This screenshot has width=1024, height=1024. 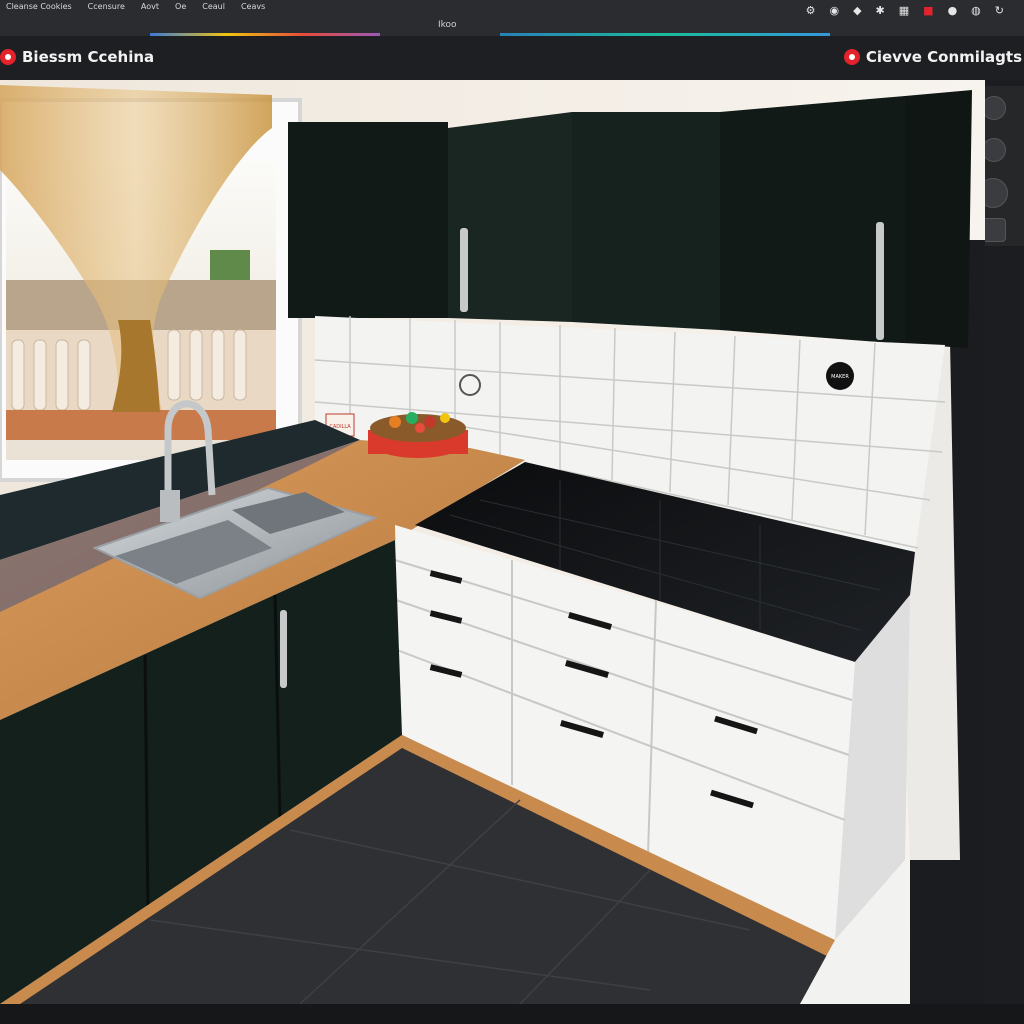 I want to click on menu-item: Ceaul, so click(x=213, y=6).